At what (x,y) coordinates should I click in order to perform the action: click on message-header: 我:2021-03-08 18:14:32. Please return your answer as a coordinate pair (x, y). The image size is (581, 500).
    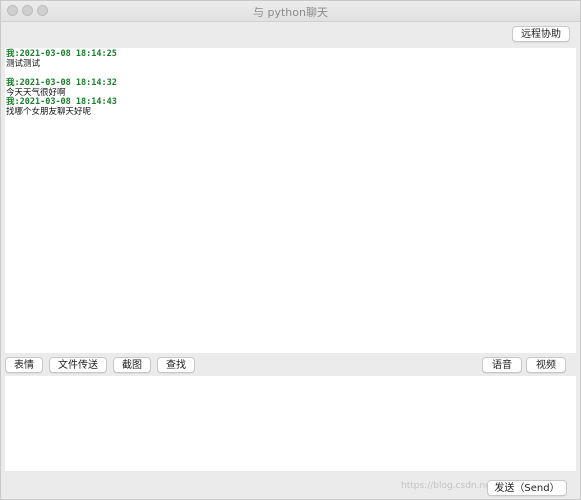
    Looking at the image, I should click on (61, 83).